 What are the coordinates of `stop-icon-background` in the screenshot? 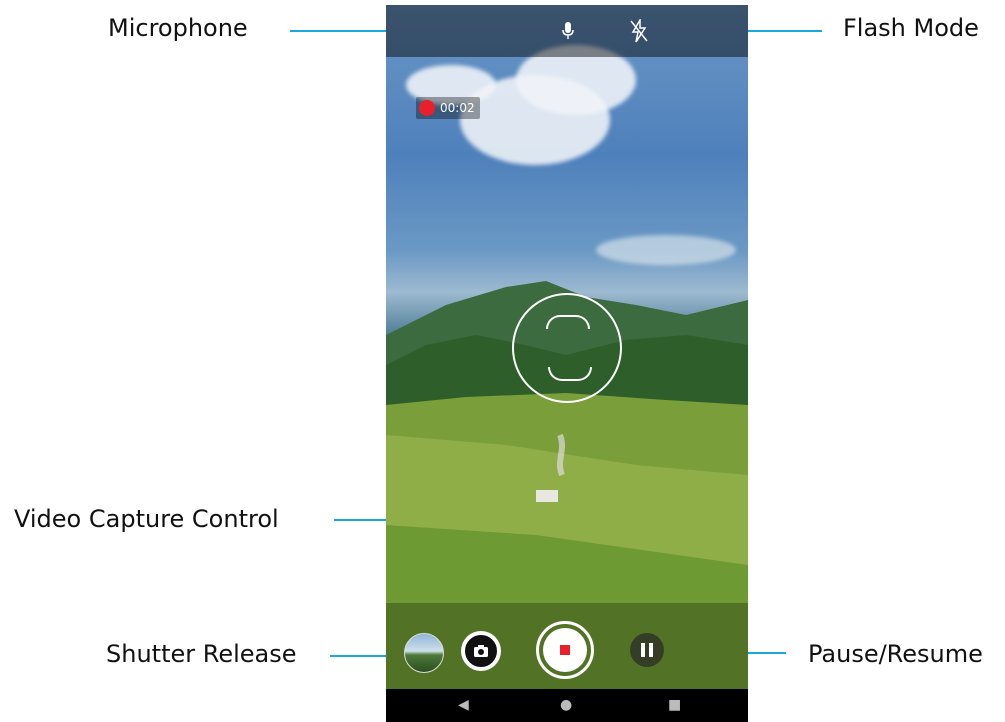 It's located at (565, 650).